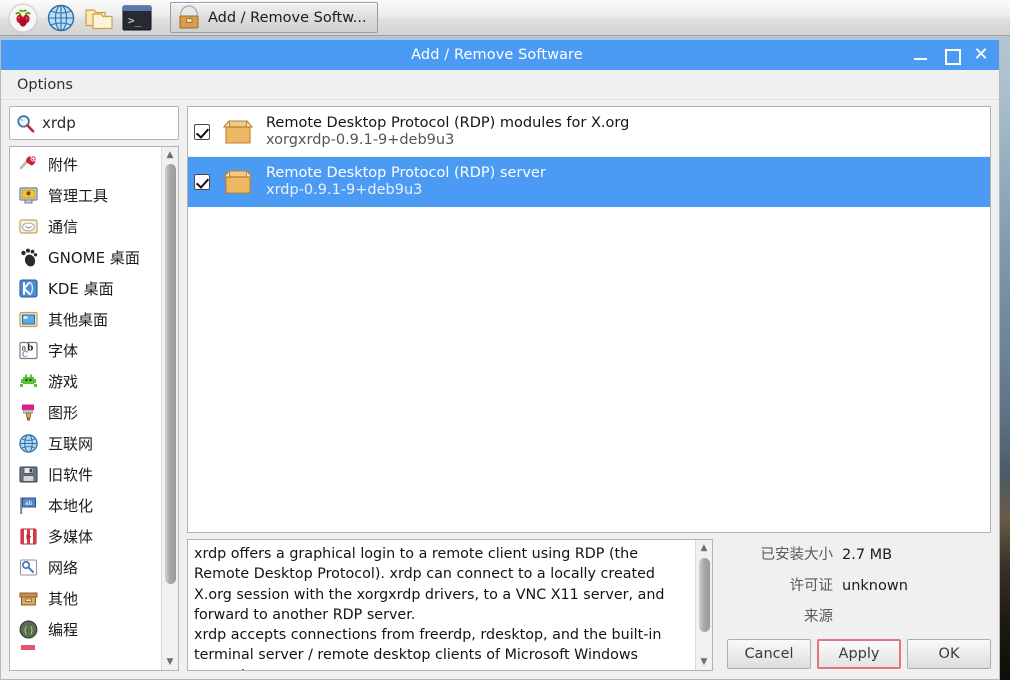 This screenshot has height=680, width=1010. Describe the element at coordinates (28, 288) in the screenshot. I see `kde-desktop-icon` at that location.